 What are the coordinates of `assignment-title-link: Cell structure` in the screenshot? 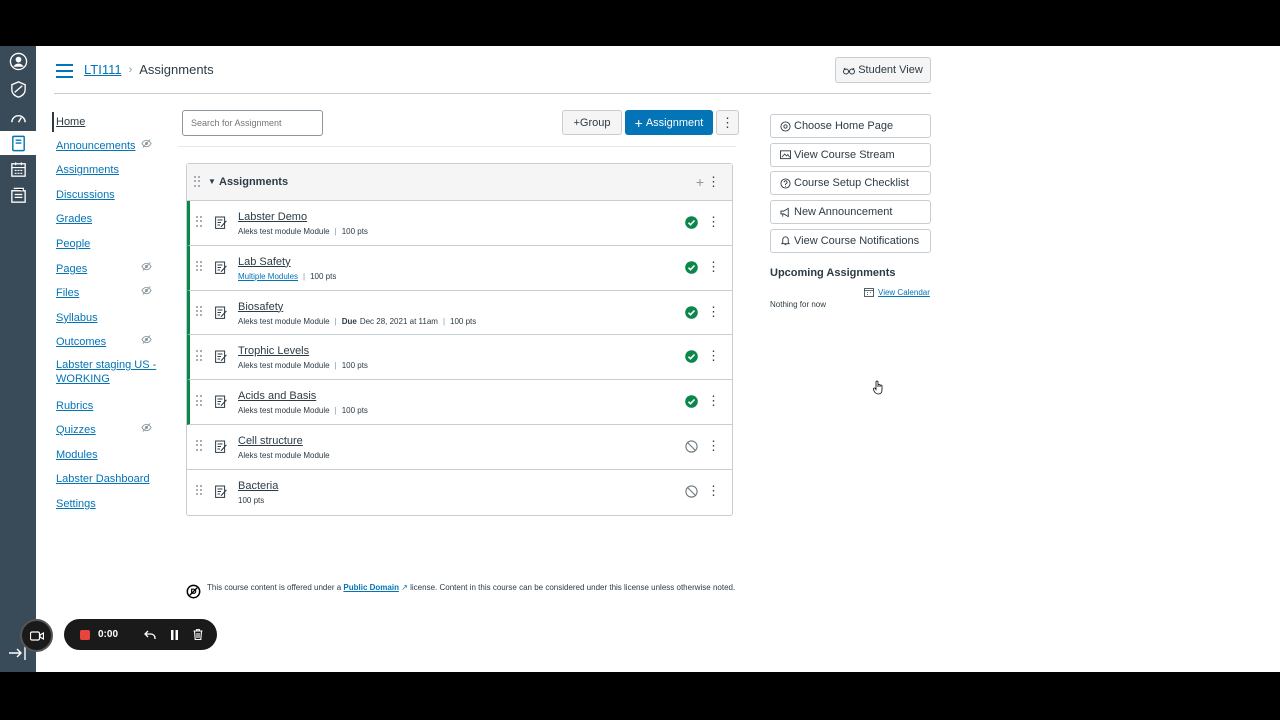 It's located at (270, 441).